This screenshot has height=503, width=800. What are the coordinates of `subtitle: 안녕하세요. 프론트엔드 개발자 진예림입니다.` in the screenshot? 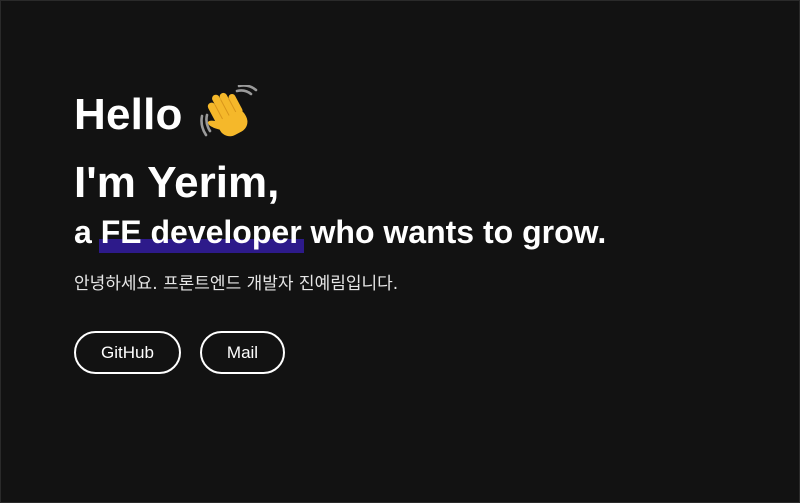 It's located at (236, 284).